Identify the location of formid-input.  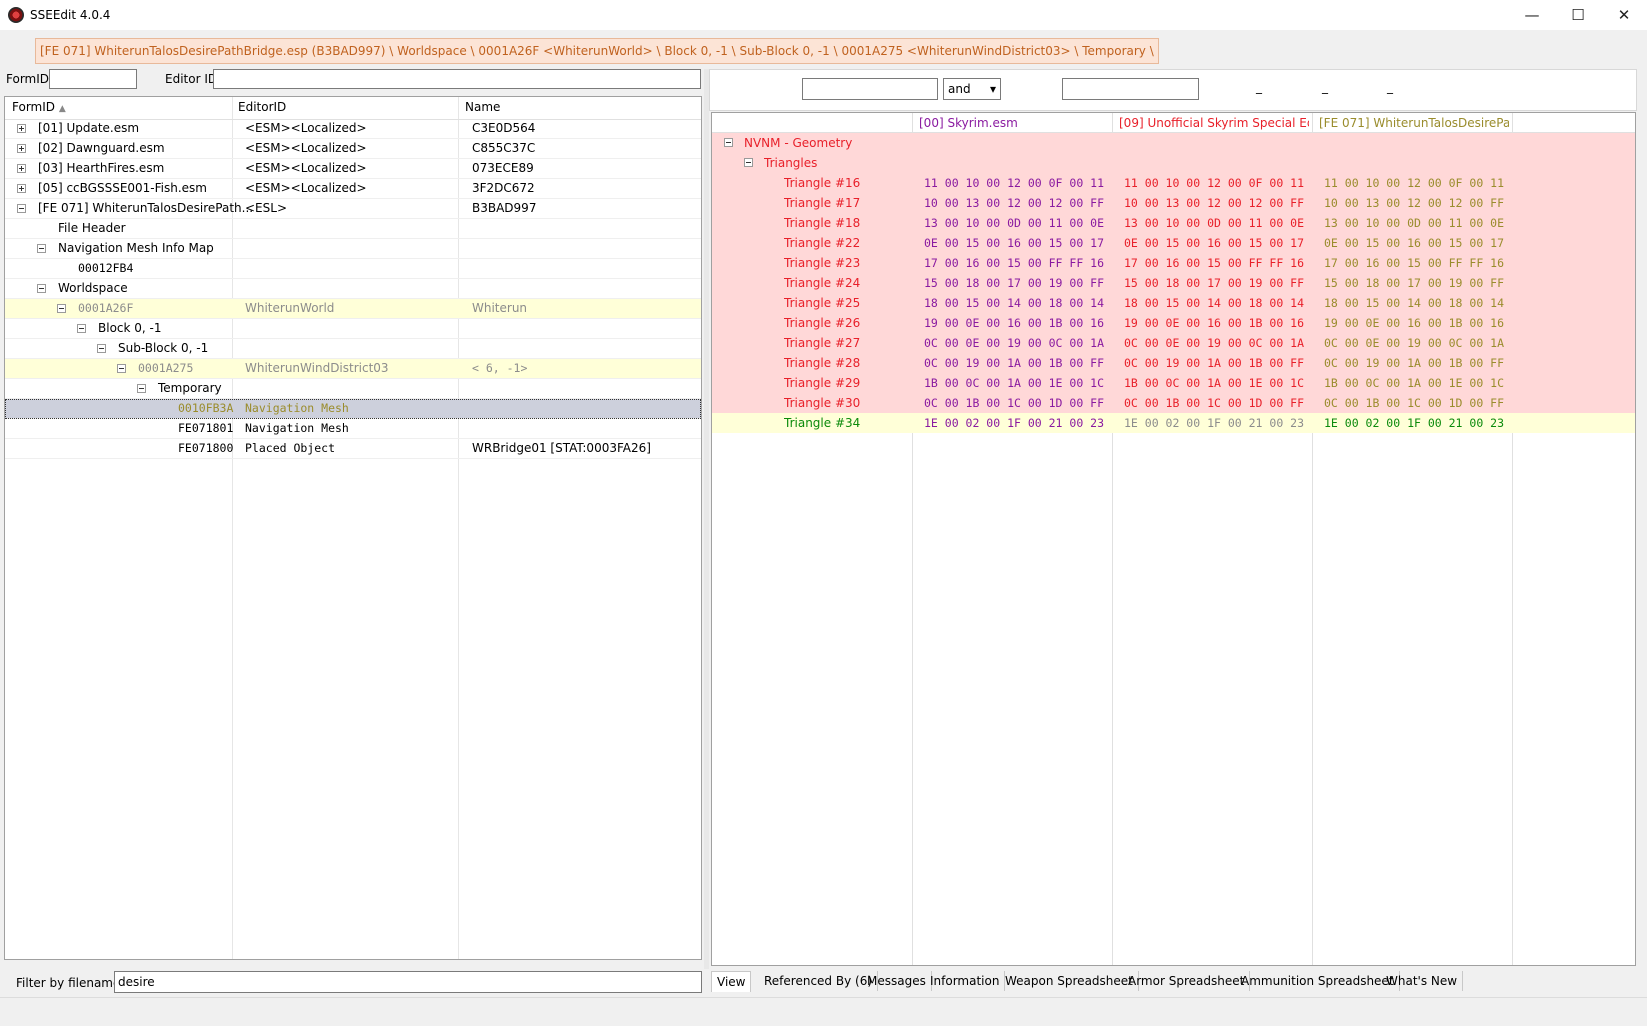
(93, 79).